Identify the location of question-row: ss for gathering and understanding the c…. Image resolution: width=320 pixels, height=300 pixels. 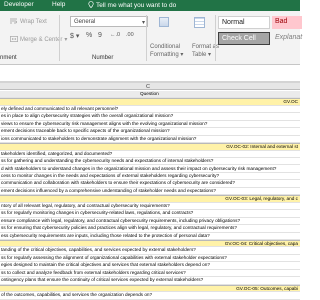
(150, 162).